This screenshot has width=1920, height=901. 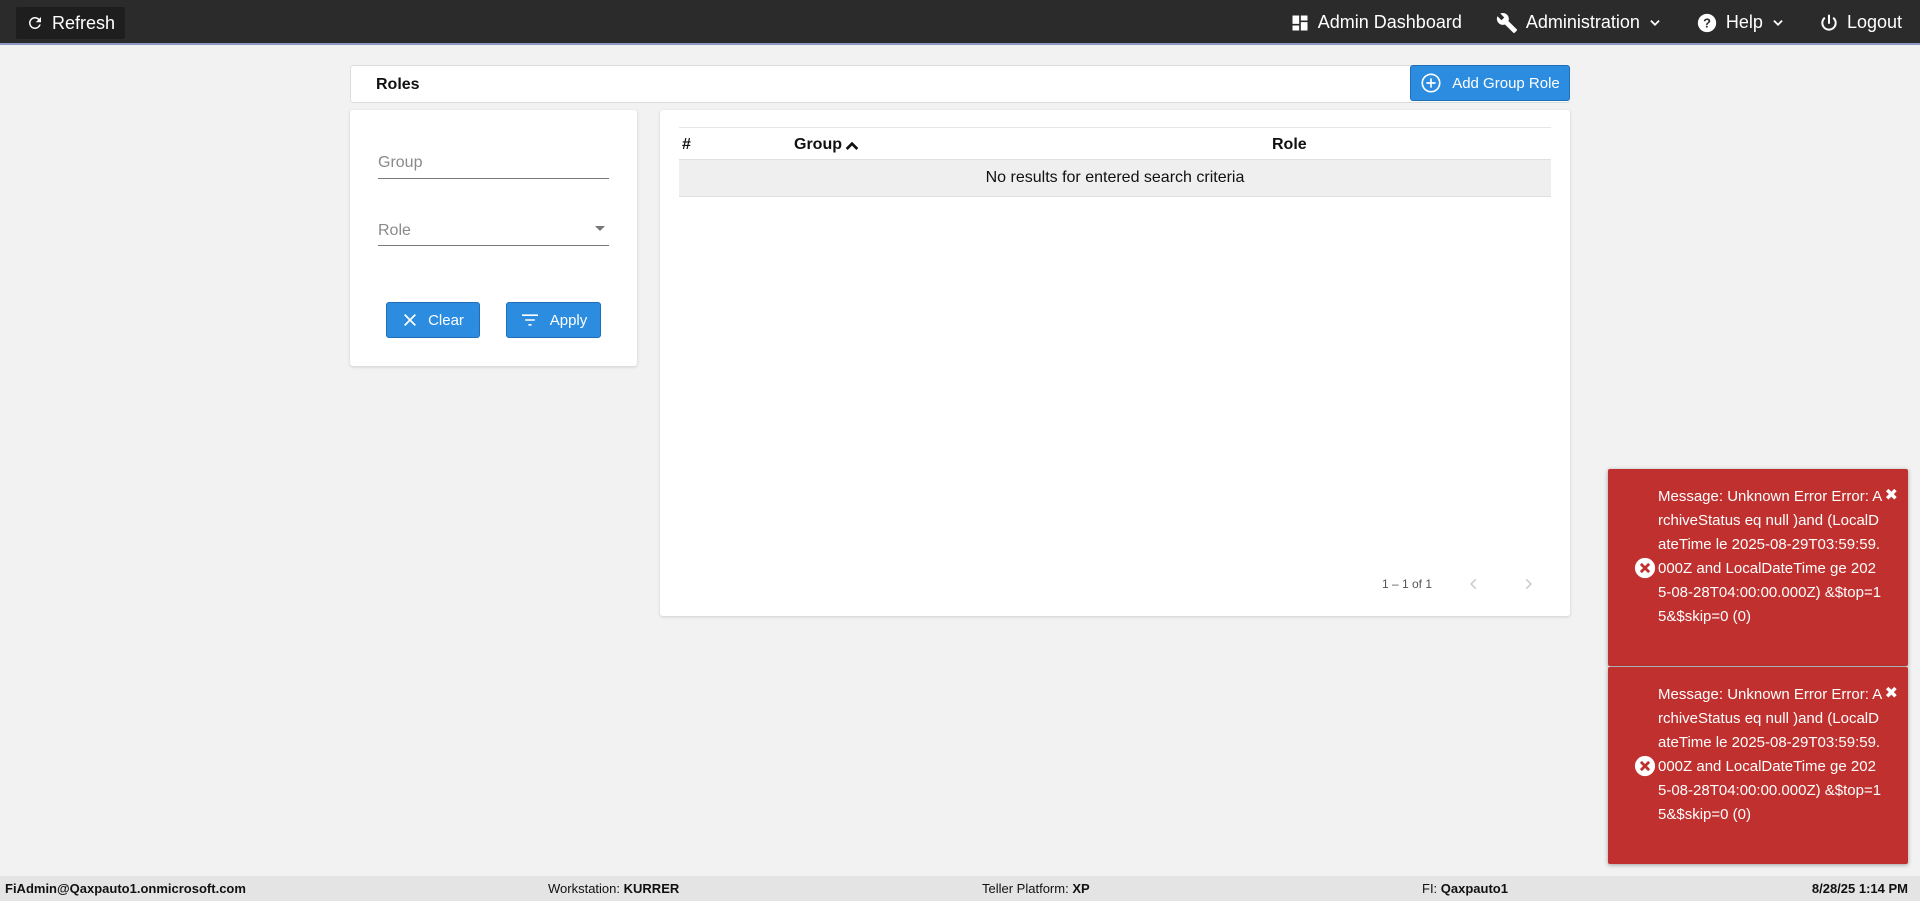 I want to click on help-icon: ?, so click(x=1707, y=22).